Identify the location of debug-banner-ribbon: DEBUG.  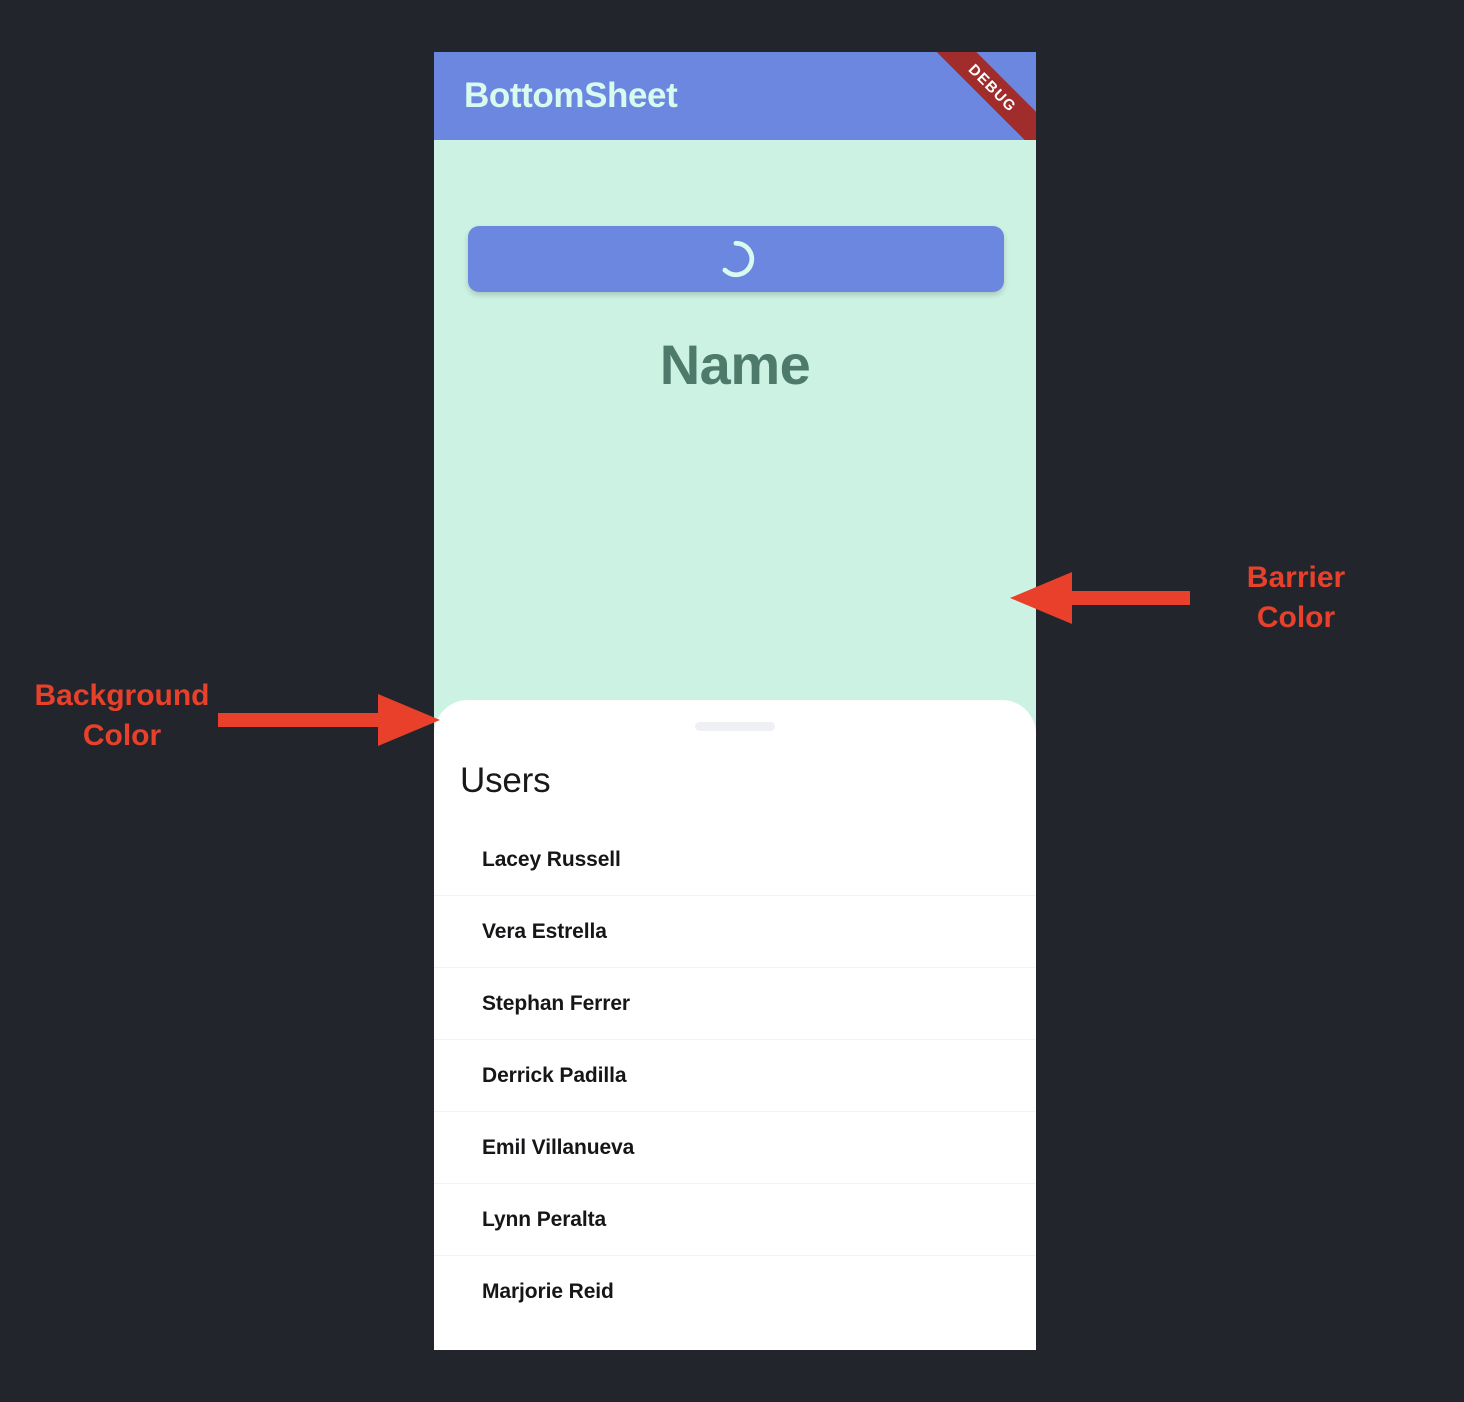
(978, 96).